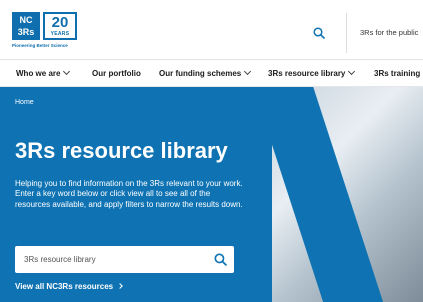  I want to click on header-divider, so click(346, 33).